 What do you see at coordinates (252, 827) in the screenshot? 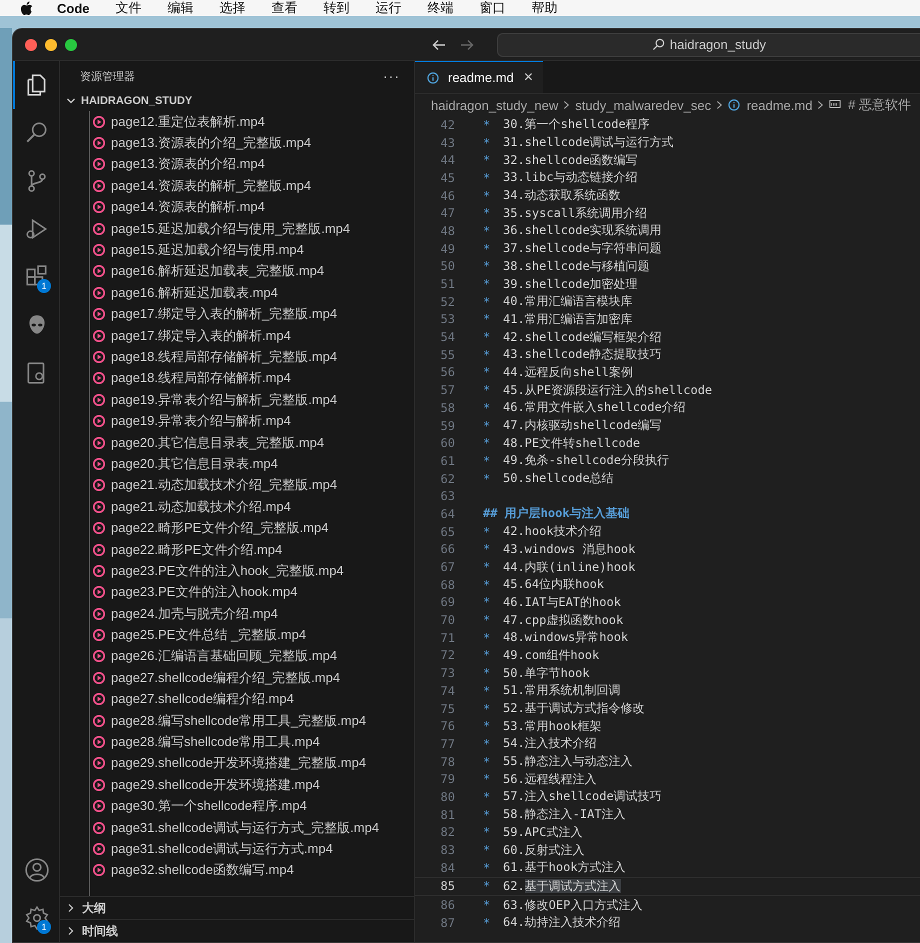
I see `file-item: page31.shellcode调试与运行方式_完整版.mp4` at bounding box center [252, 827].